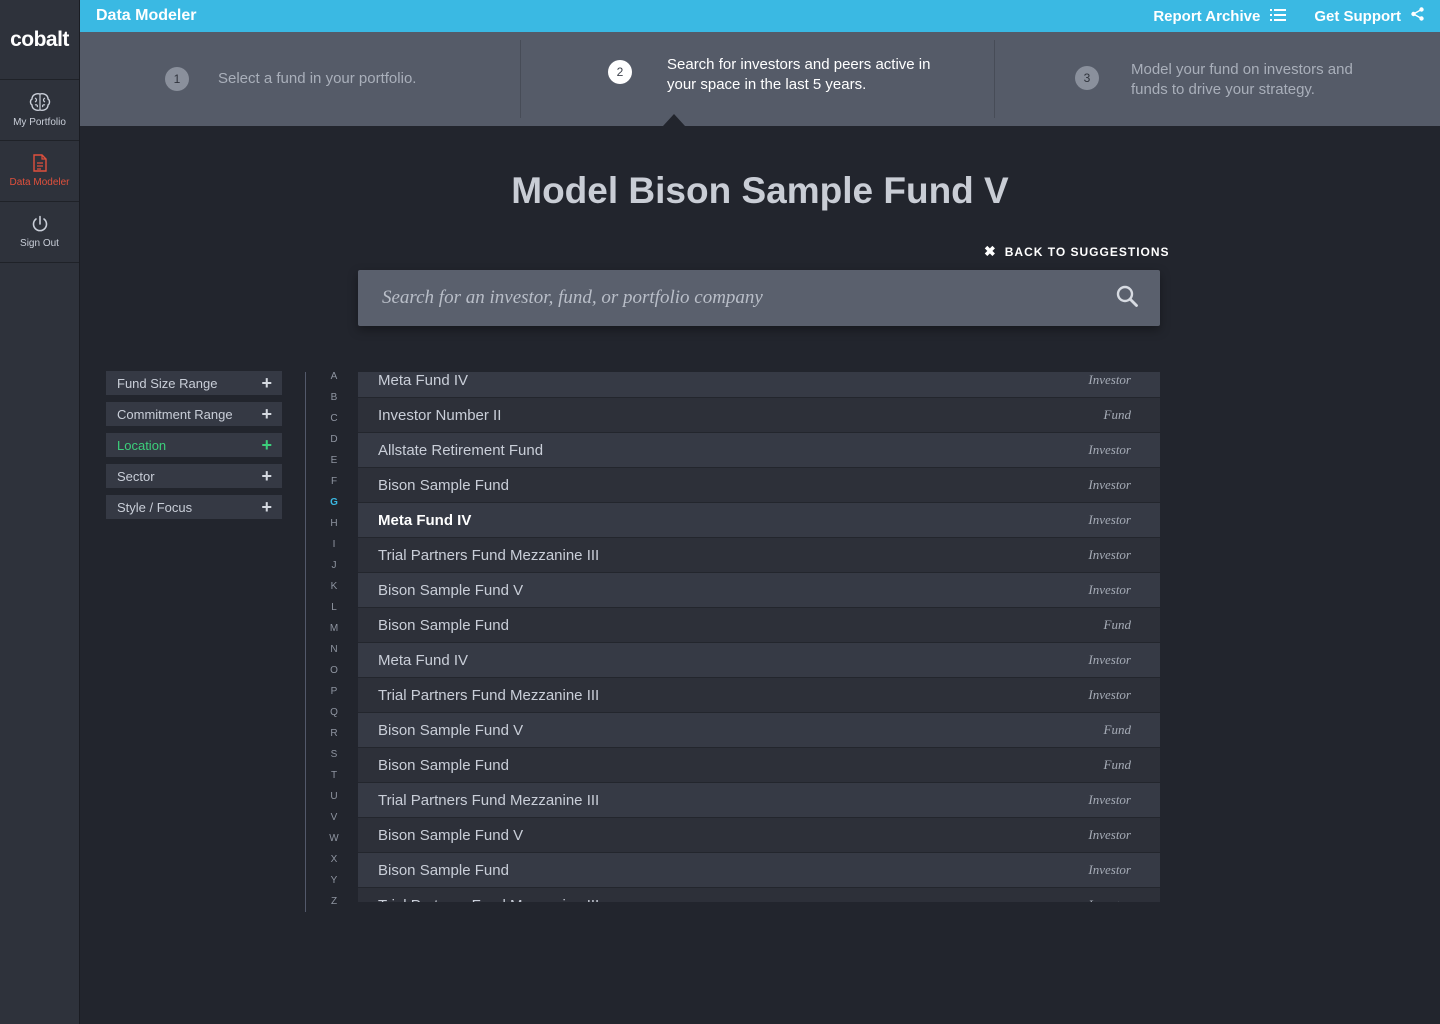  I want to click on alphabet-letter-z: Z, so click(334, 906).